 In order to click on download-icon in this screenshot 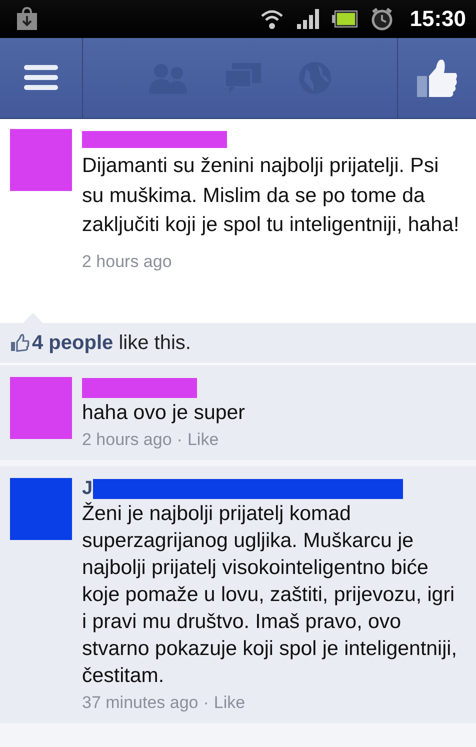, I will do `click(27, 19)`.